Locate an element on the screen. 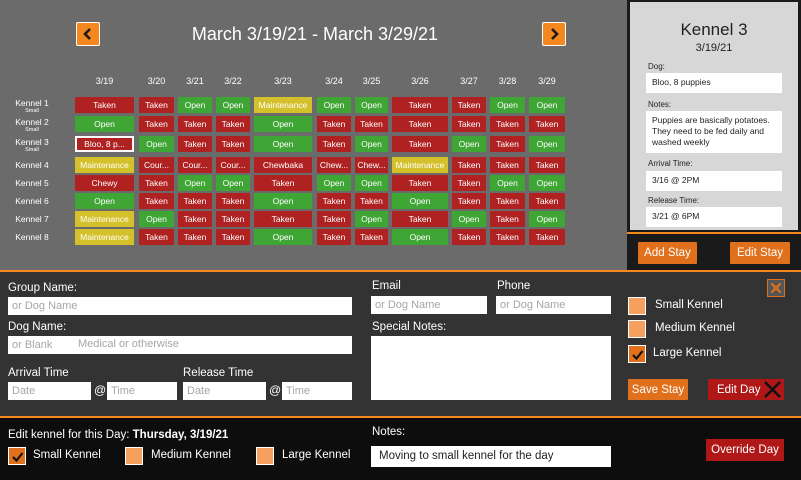 The height and width of the screenshot is (480, 801). override-day-button: Override Day is located at coordinates (745, 450).